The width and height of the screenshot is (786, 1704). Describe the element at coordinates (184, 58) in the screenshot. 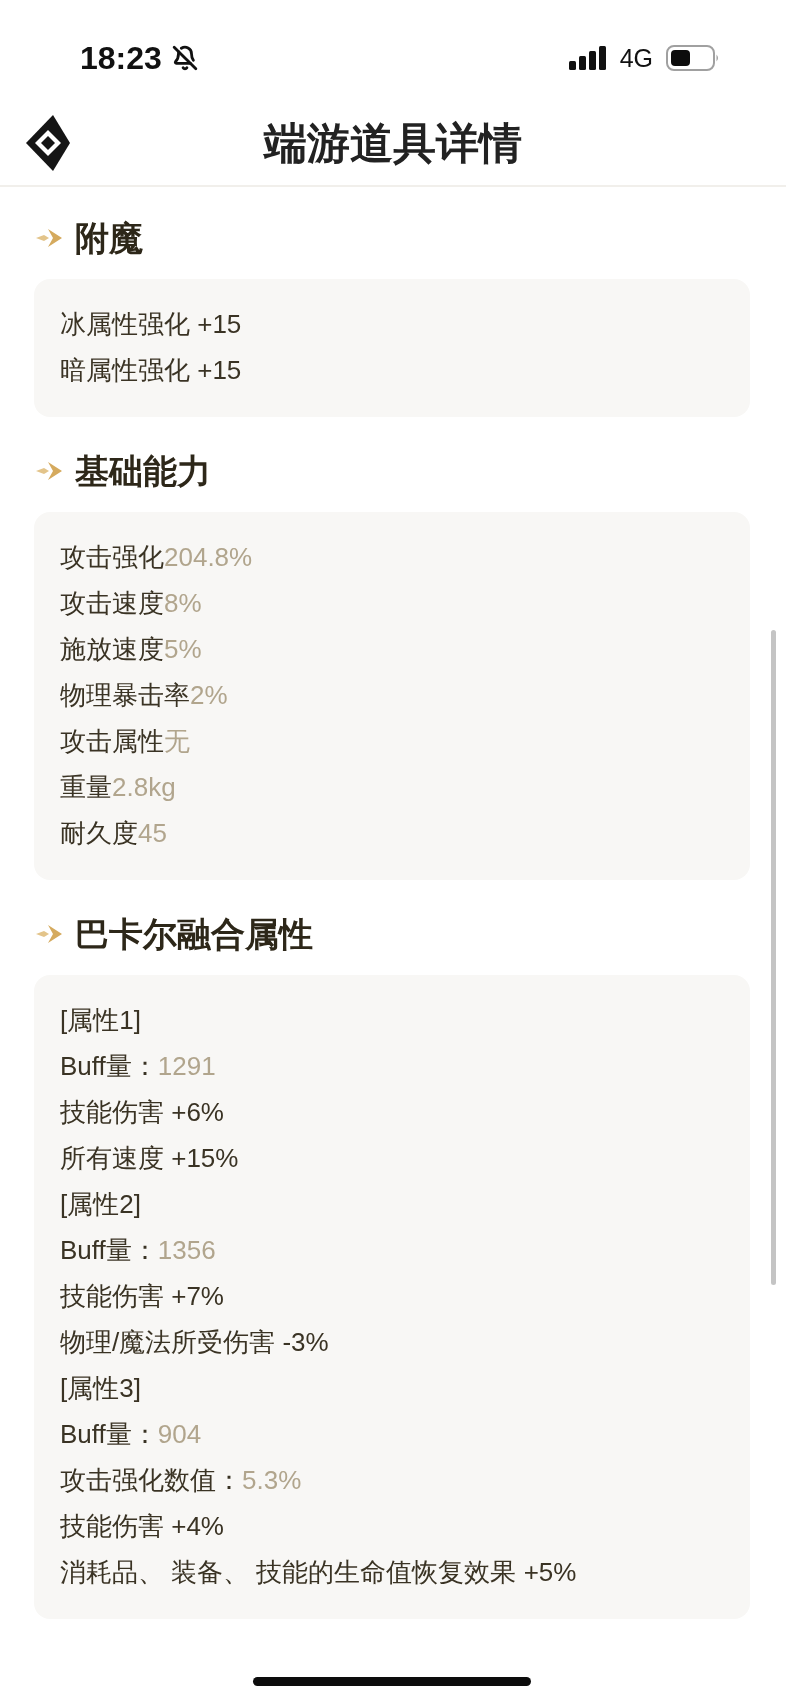

I see `bell-off-icon` at that location.